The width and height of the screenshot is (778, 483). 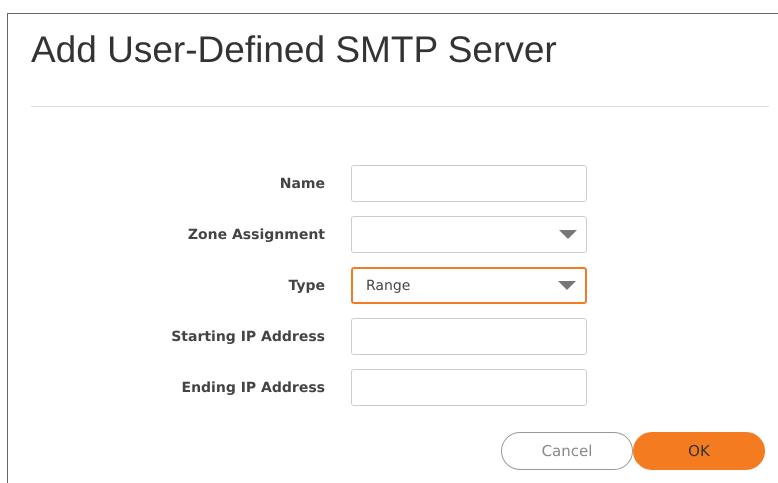 I want to click on field-label: Name, so click(x=301, y=184).